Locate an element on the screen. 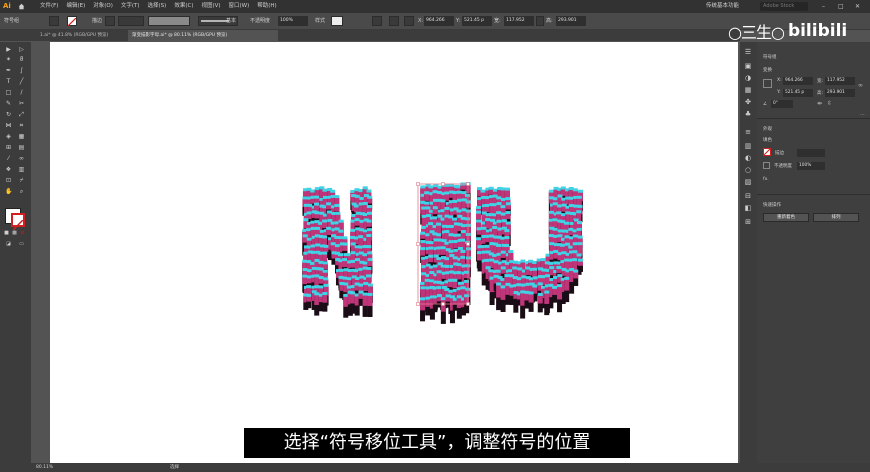 The image size is (870, 472). menu-effect: 效果(C) is located at coordinates (183, 6).